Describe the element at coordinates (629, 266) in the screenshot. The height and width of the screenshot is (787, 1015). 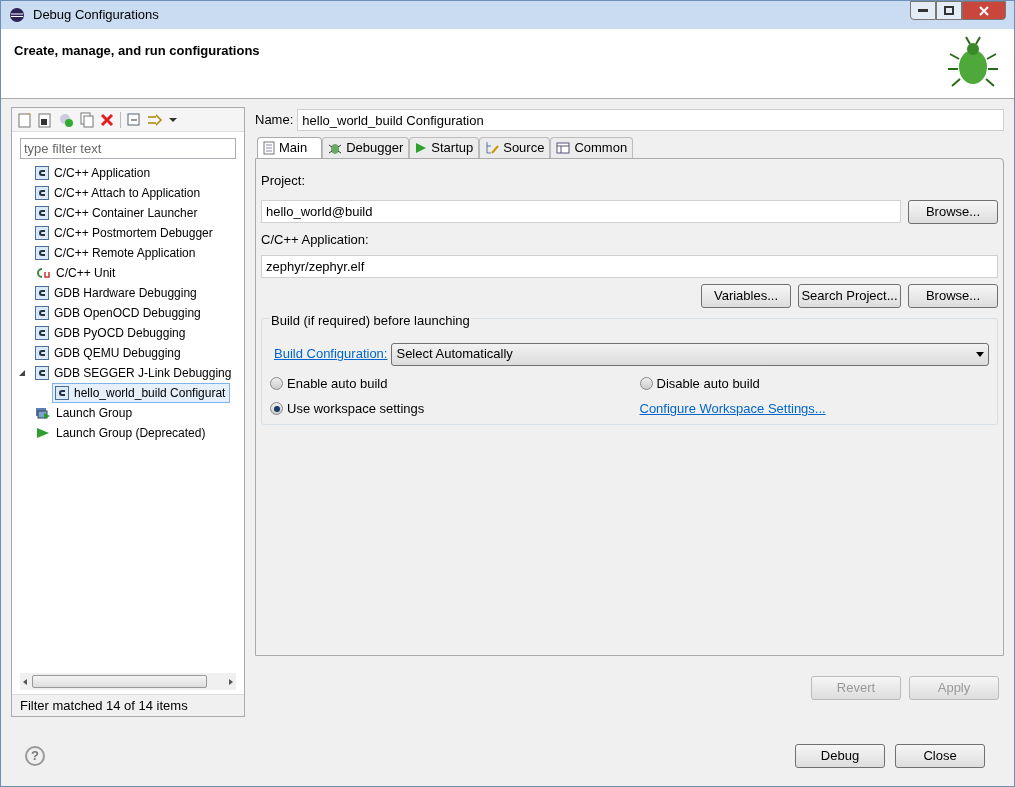
I see `application-field: zephyr/zephyr.elf` at that location.